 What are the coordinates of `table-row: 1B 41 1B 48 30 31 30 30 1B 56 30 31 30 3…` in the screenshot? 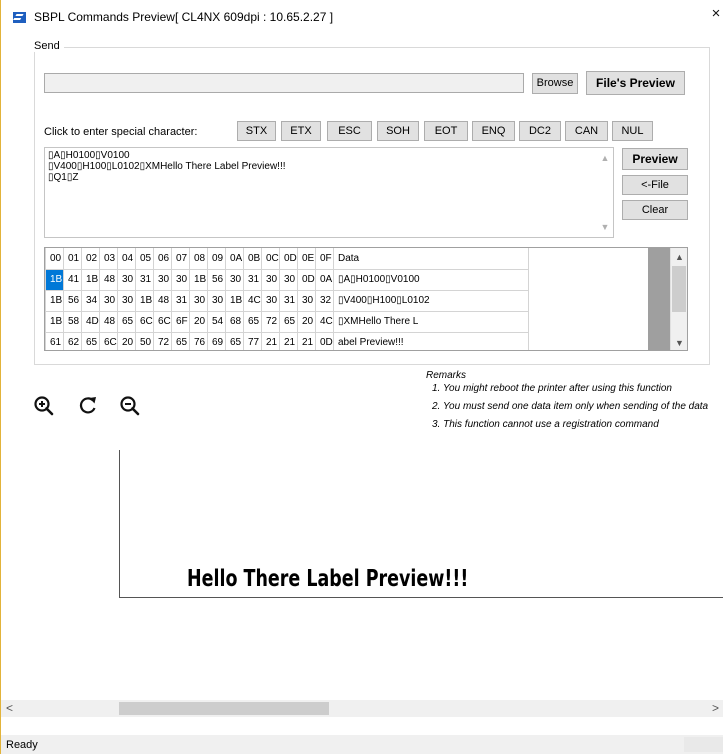 It's located at (287, 279).